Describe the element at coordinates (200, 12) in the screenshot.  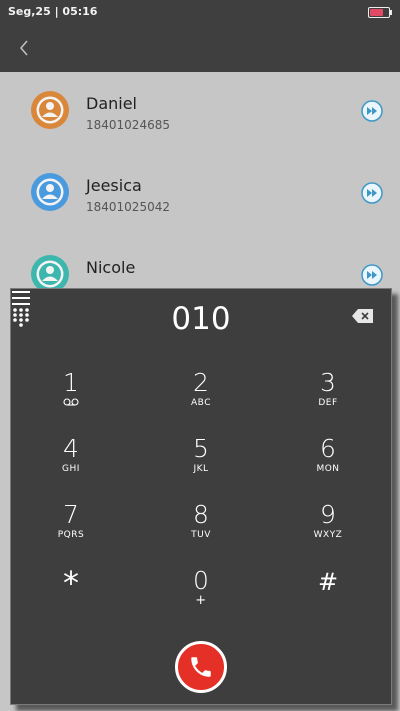
I see `status-bar: Seg,25 | 05:16` at that location.